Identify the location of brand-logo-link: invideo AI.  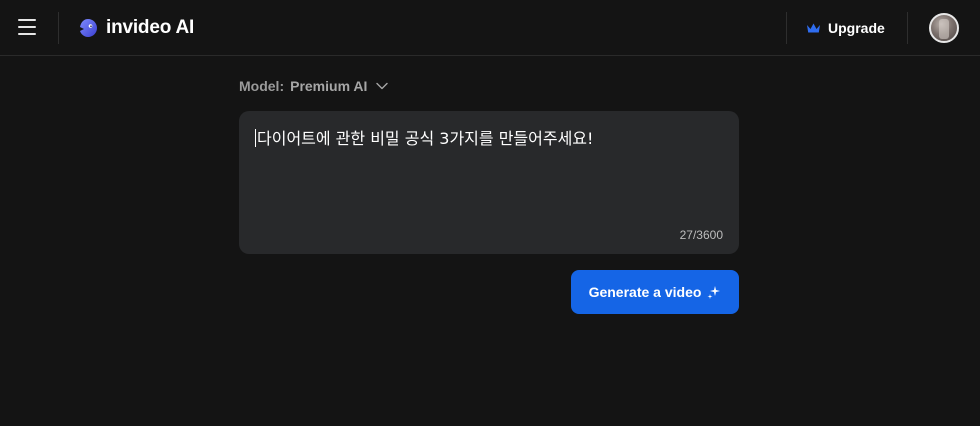
(136, 28).